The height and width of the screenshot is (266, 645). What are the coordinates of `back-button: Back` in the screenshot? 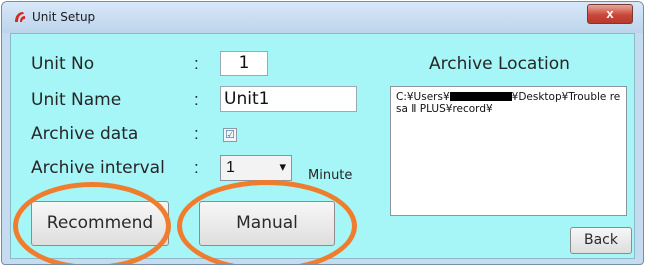 It's located at (601, 240).